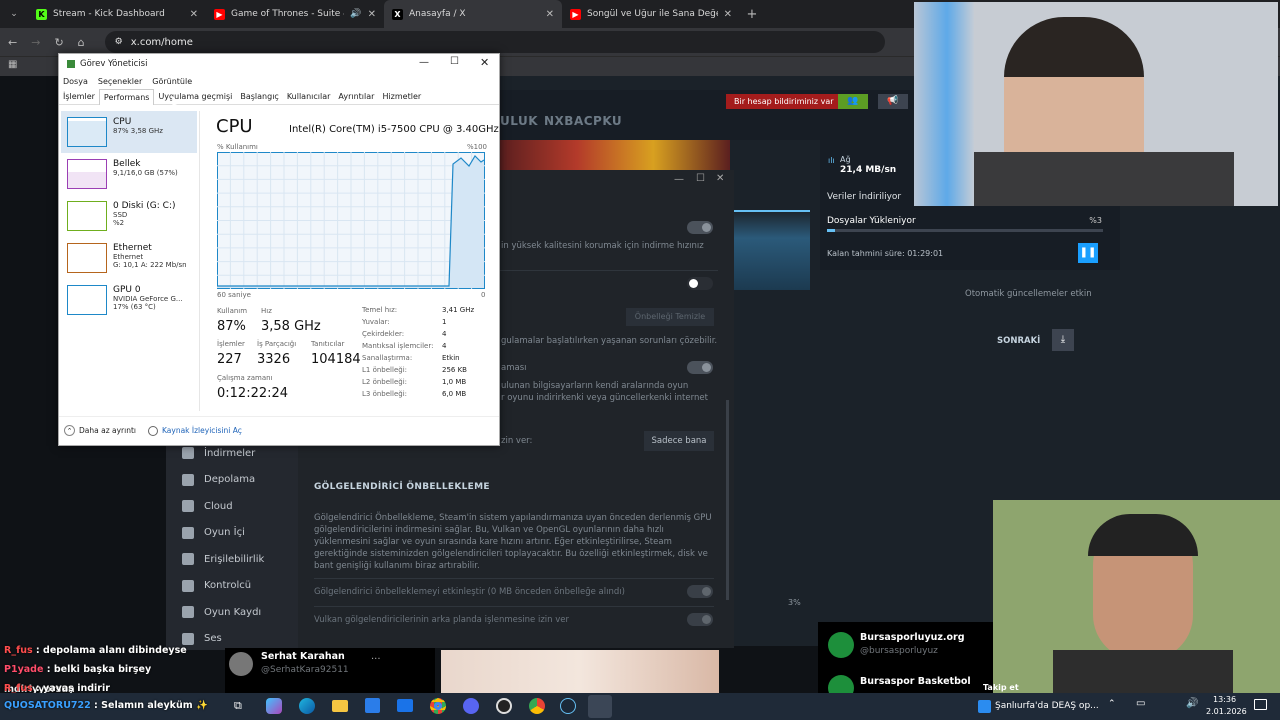 This screenshot has height=720, width=1280. I want to click on mail-icon, so click(405, 705).